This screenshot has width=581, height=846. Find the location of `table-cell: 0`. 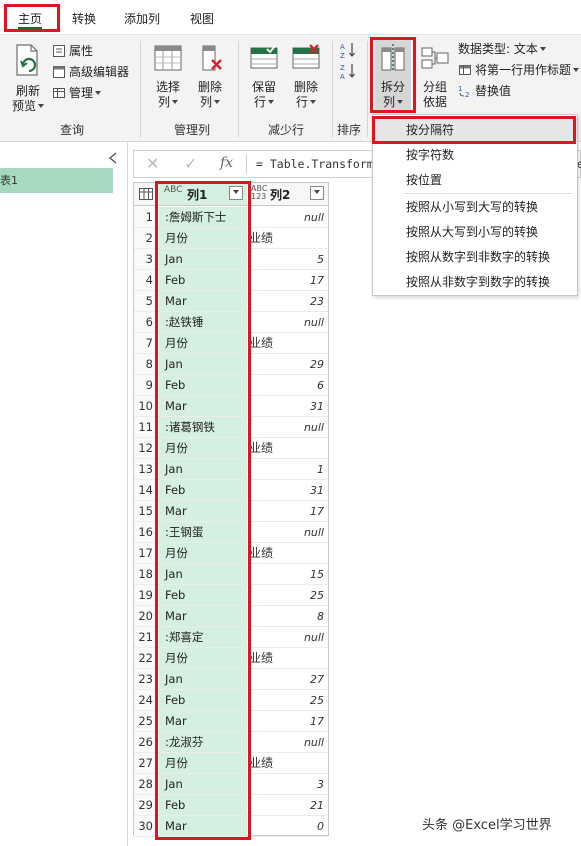

table-cell: 0 is located at coordinates (288, 826).